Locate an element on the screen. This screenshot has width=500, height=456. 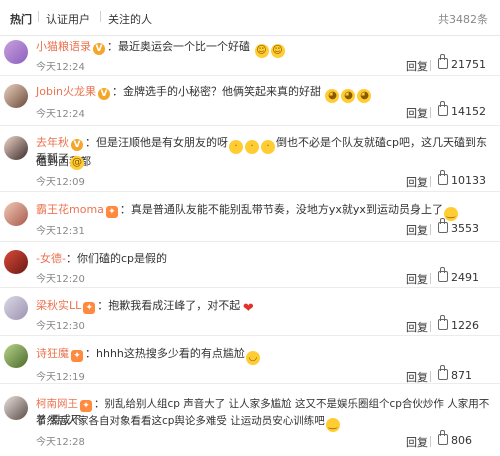
comment-body: 霸王花moma ✦ ：真是普通队友能不能别乱带节奏，没地方yx就yx到运动员身上了 ‿ is located at coordinates (263, 211).